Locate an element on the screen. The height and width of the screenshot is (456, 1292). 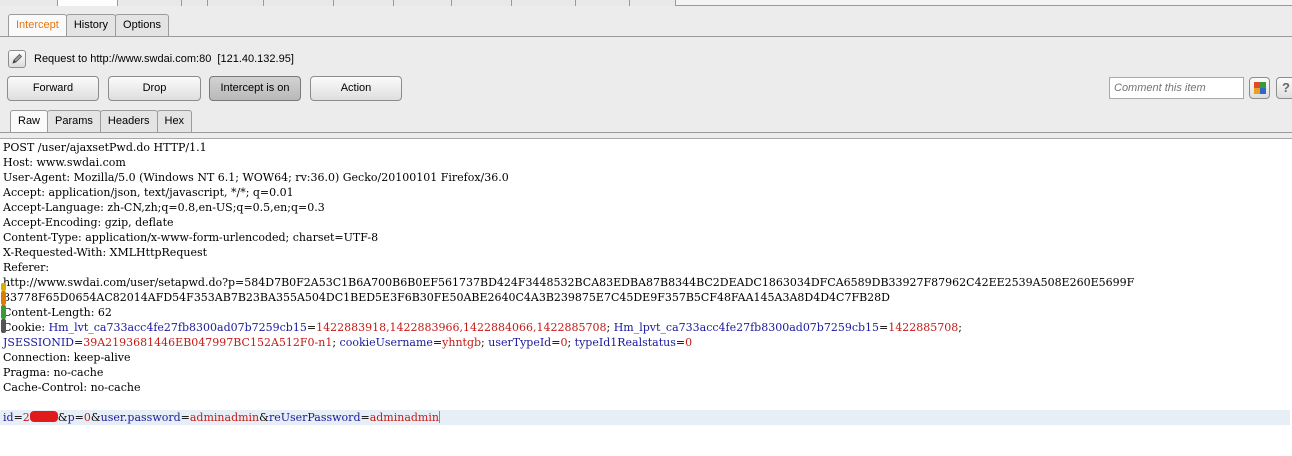
cookie-name: userTypeId is located at coordinates (520, 342).